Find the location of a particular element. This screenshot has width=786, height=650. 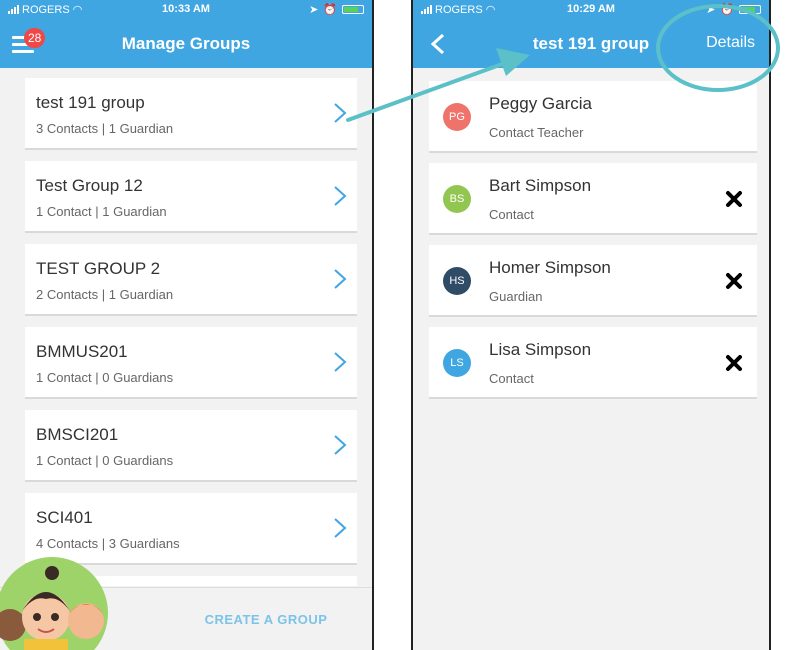

status-bar: ROGERS ◠ 10:29 AM ➤ ⏰ is located at coordinates (591, 10).